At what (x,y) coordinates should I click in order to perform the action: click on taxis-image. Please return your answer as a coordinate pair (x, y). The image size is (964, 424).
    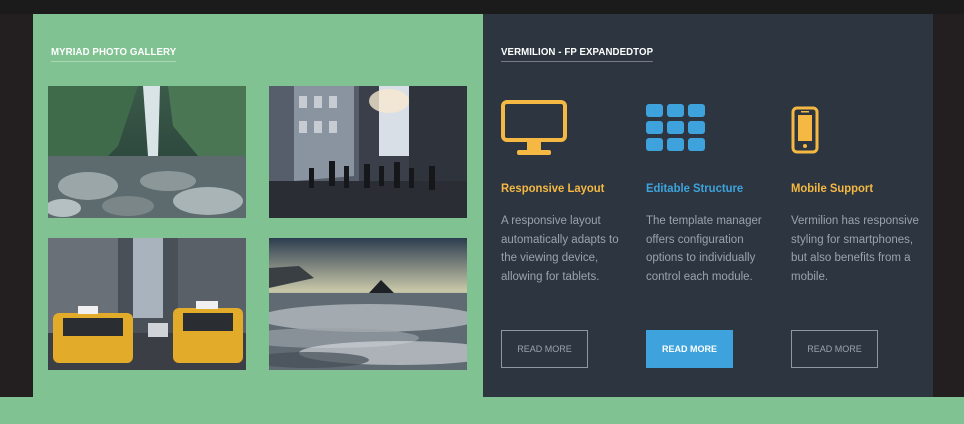
    Looking at the image, I should click on (147, 304).